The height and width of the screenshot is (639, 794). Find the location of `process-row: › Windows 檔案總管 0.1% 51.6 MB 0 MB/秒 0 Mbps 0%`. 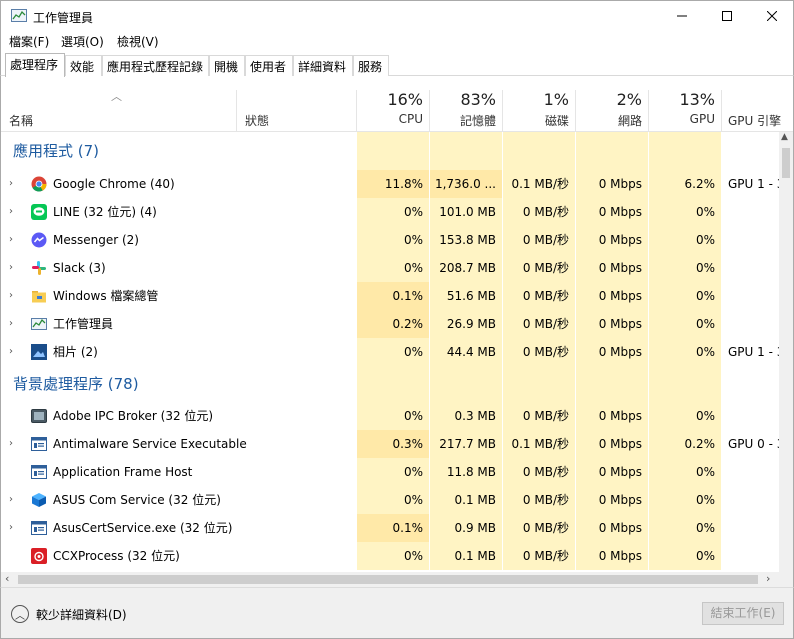

process-row: › Windows 檔案總管 0.1% 51.6 MB 0 MB/秒 0 Mbps 0% is located at coordinates (390, 296).